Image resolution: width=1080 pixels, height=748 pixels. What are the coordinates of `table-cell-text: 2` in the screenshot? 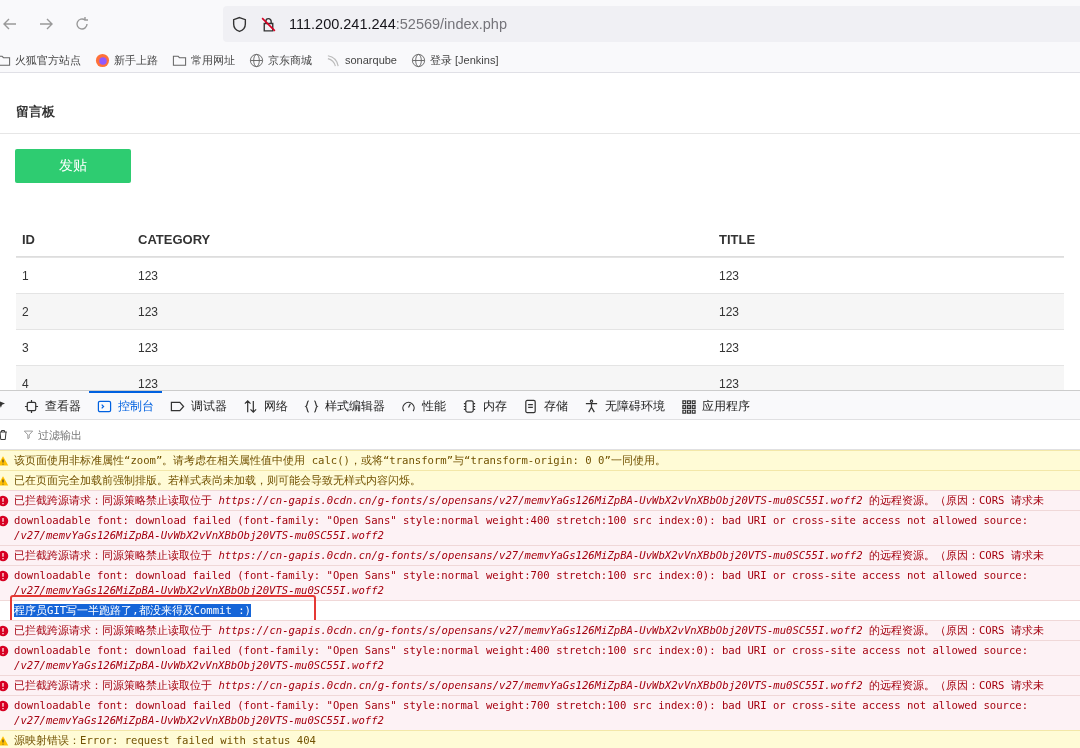 It's located at (25, 311).